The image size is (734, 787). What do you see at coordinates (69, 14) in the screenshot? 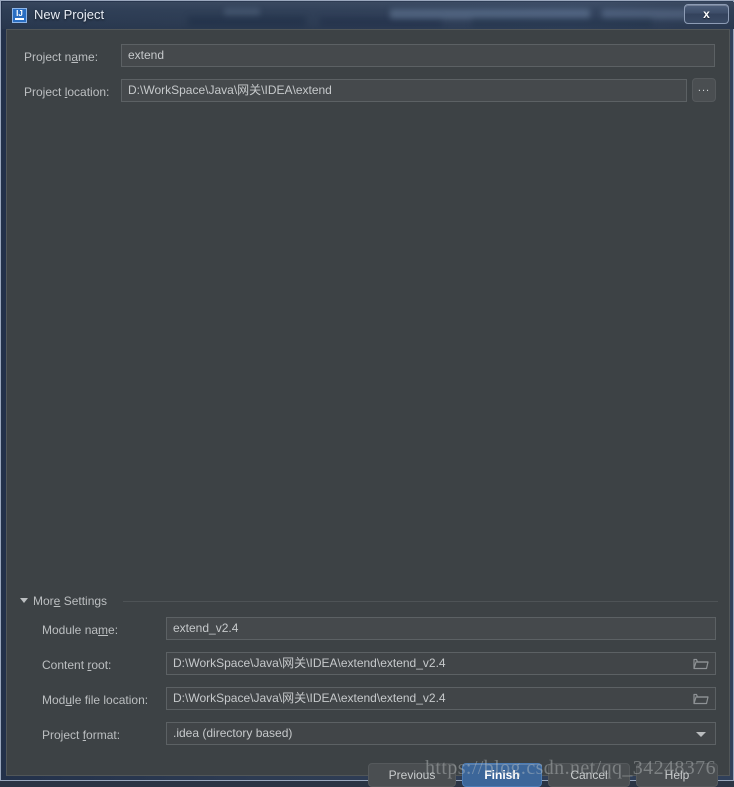
I see `window-title: New Project` at bounding box center [69, 14].